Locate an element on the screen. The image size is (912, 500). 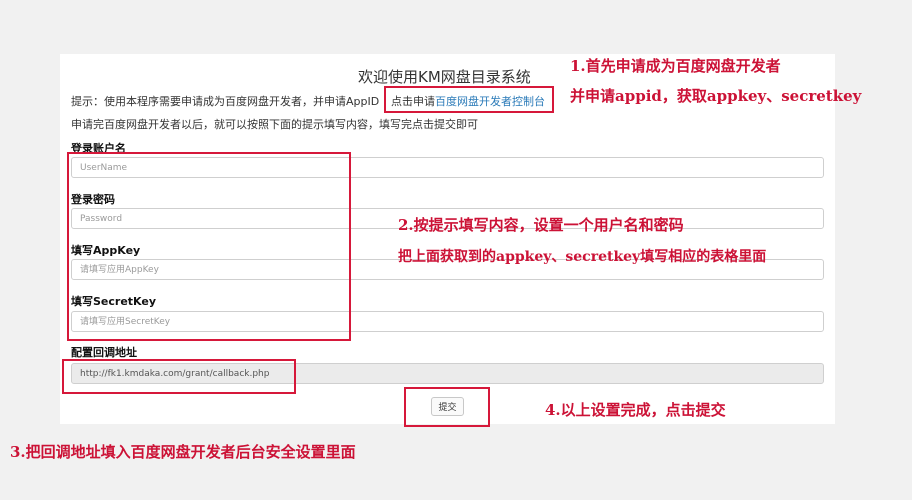
username-input is located at coordinates (447, 167).